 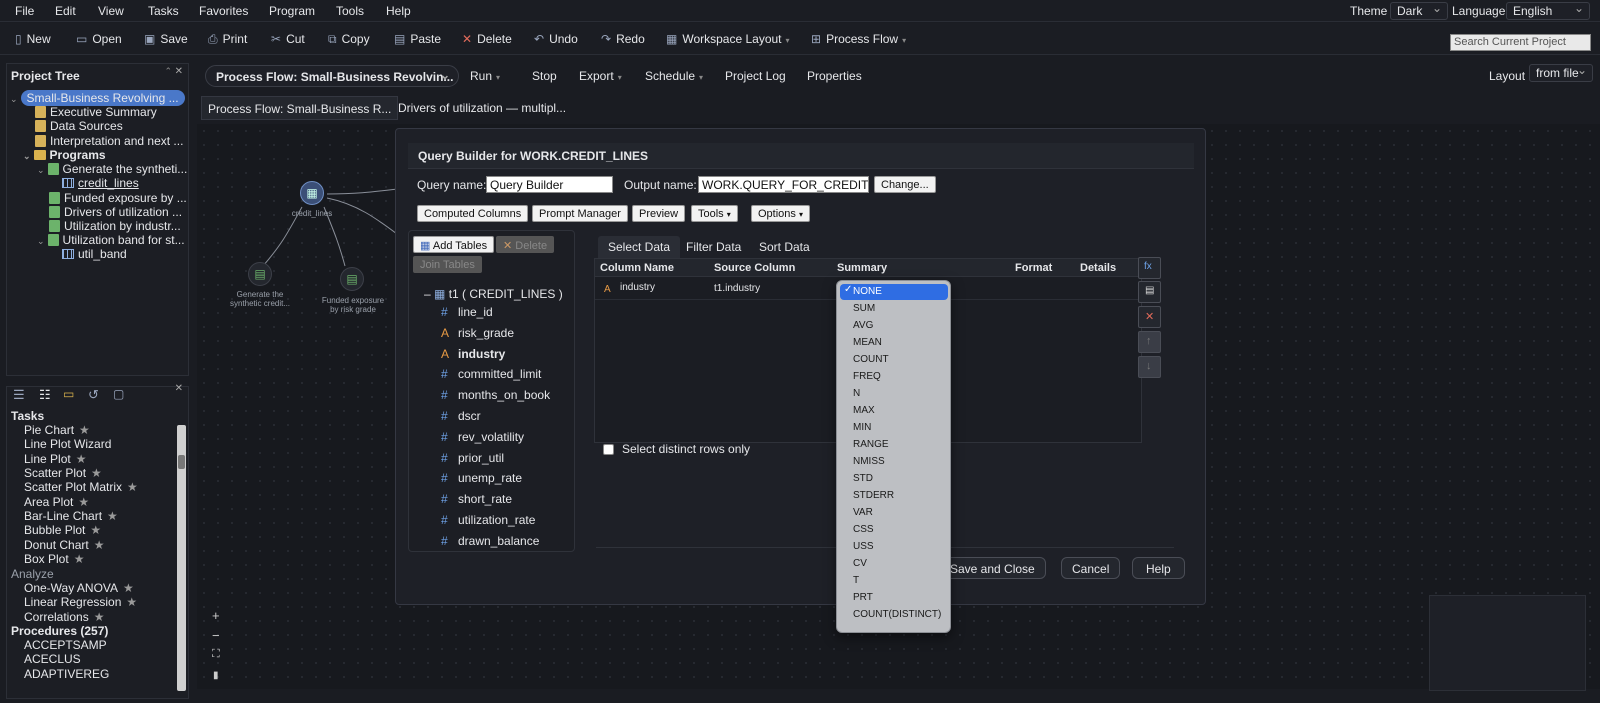 I want to click on move-down-side-button: ↓, so click(x=1149, y=367).